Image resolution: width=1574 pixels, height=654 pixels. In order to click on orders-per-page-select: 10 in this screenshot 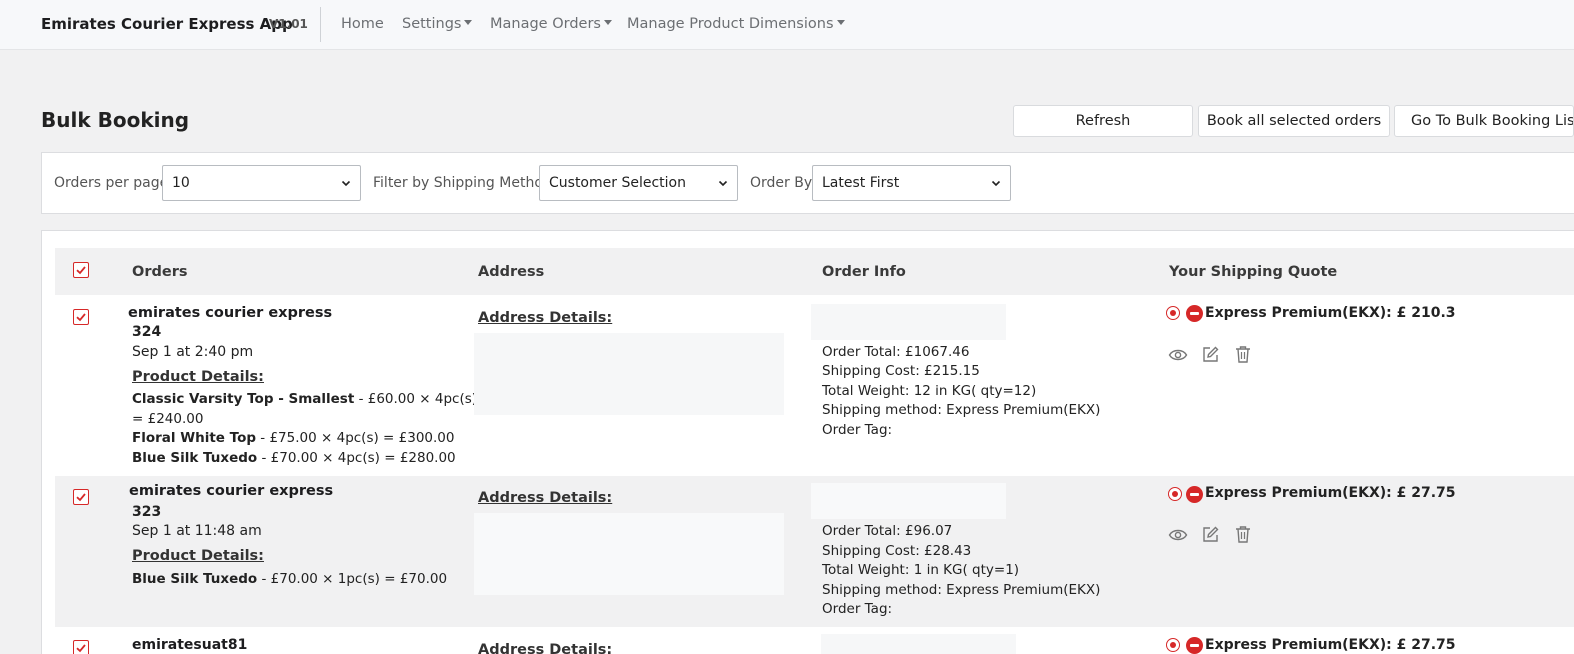, I will do `click(261, 183)`.